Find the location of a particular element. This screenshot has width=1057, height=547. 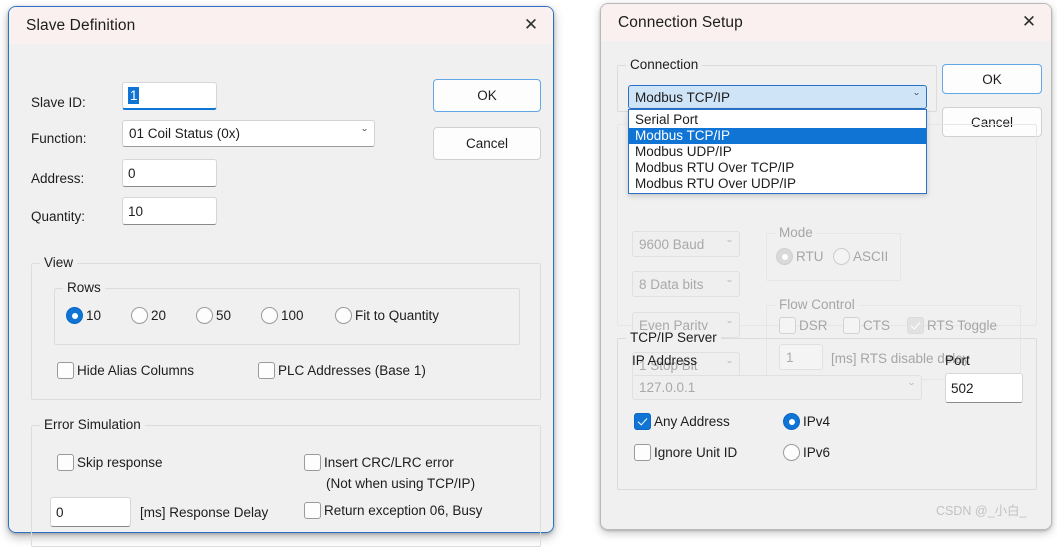

cts-label: CTS is located at coordinates (876, 325).